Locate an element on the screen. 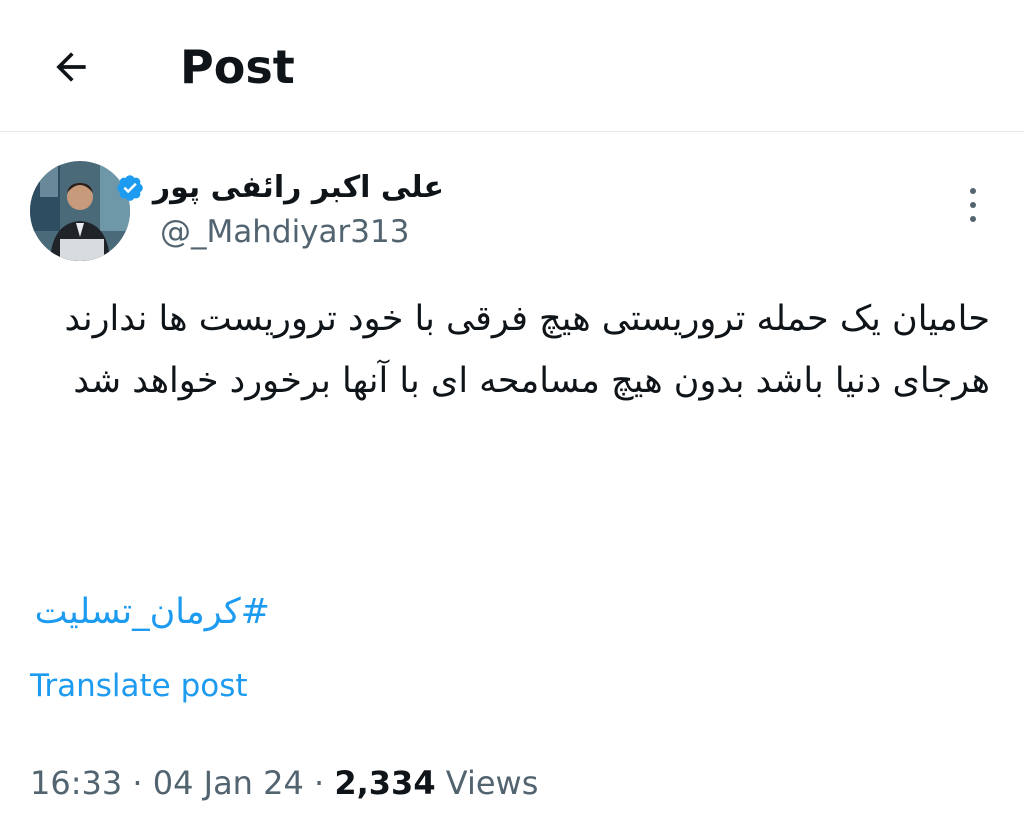 This screenshot has width=1024, height=834. post-time: 16:33 is located at coordinates (76, 783).